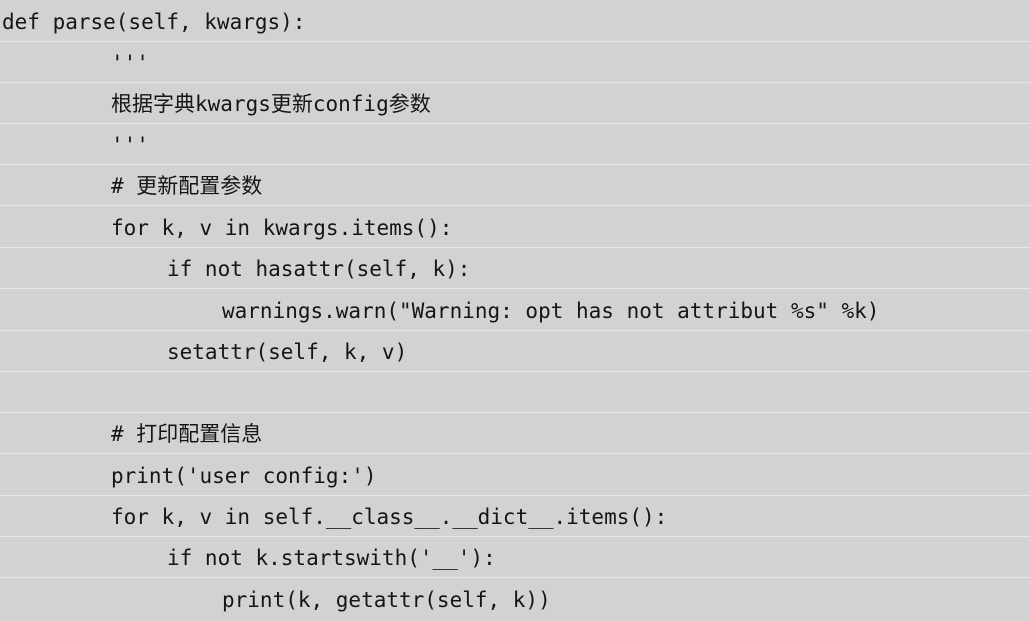 The width and height of the screenshot is (1030, 621). What do you see at coordinates (515, 22) in the screenshot?
I see `code-line: def parse(self, kwargs):` at bounding box center [515, 22].